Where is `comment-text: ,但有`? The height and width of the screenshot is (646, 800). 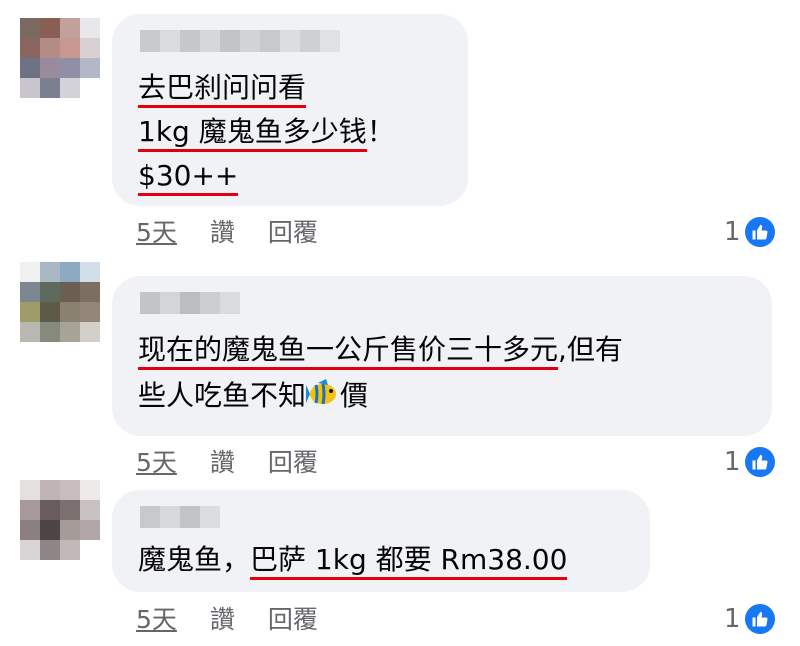
comment-text: ,但有 is located at coordinates (590, 349).